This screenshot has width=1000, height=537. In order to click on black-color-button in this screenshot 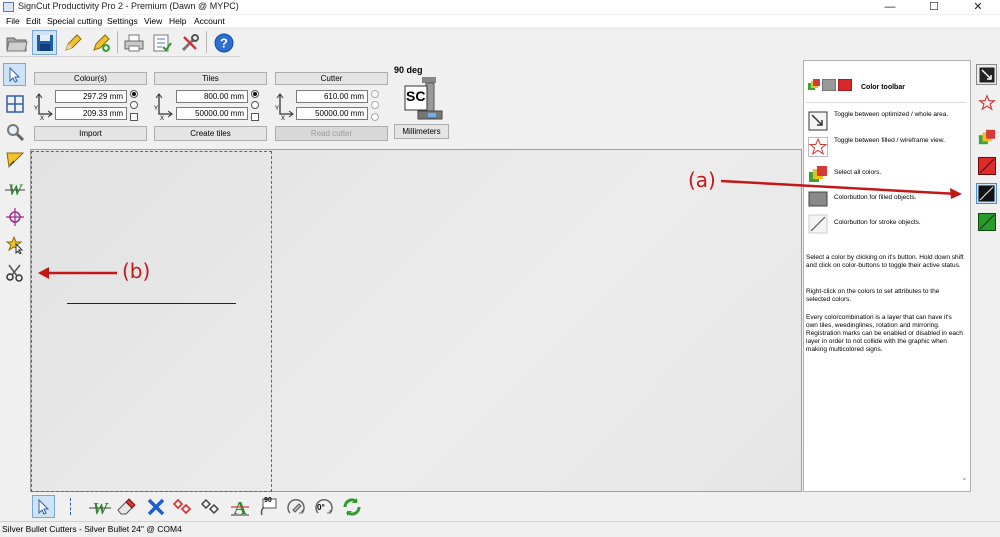, I will do `click(986, 193)`.